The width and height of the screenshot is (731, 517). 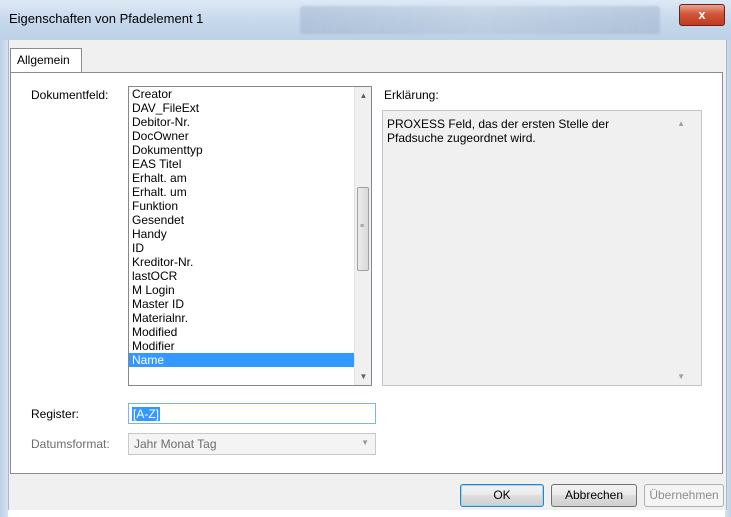 I want to click on list-item: ID, so click(x=242, y=248).